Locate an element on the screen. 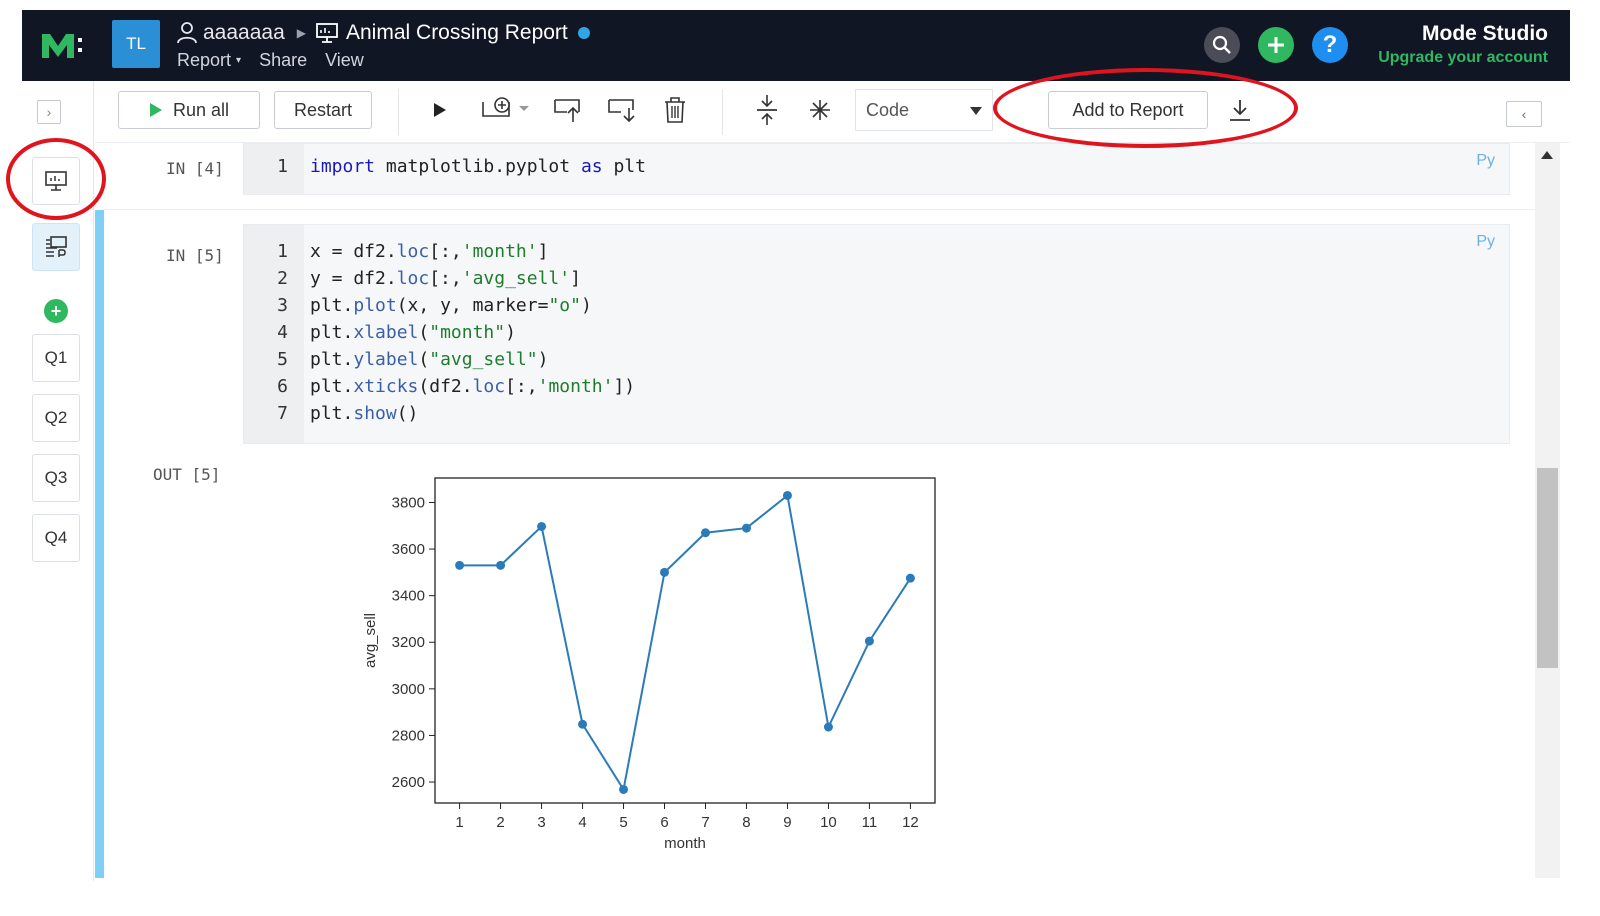  insert-above-icon is located at coordinates (567, 110).